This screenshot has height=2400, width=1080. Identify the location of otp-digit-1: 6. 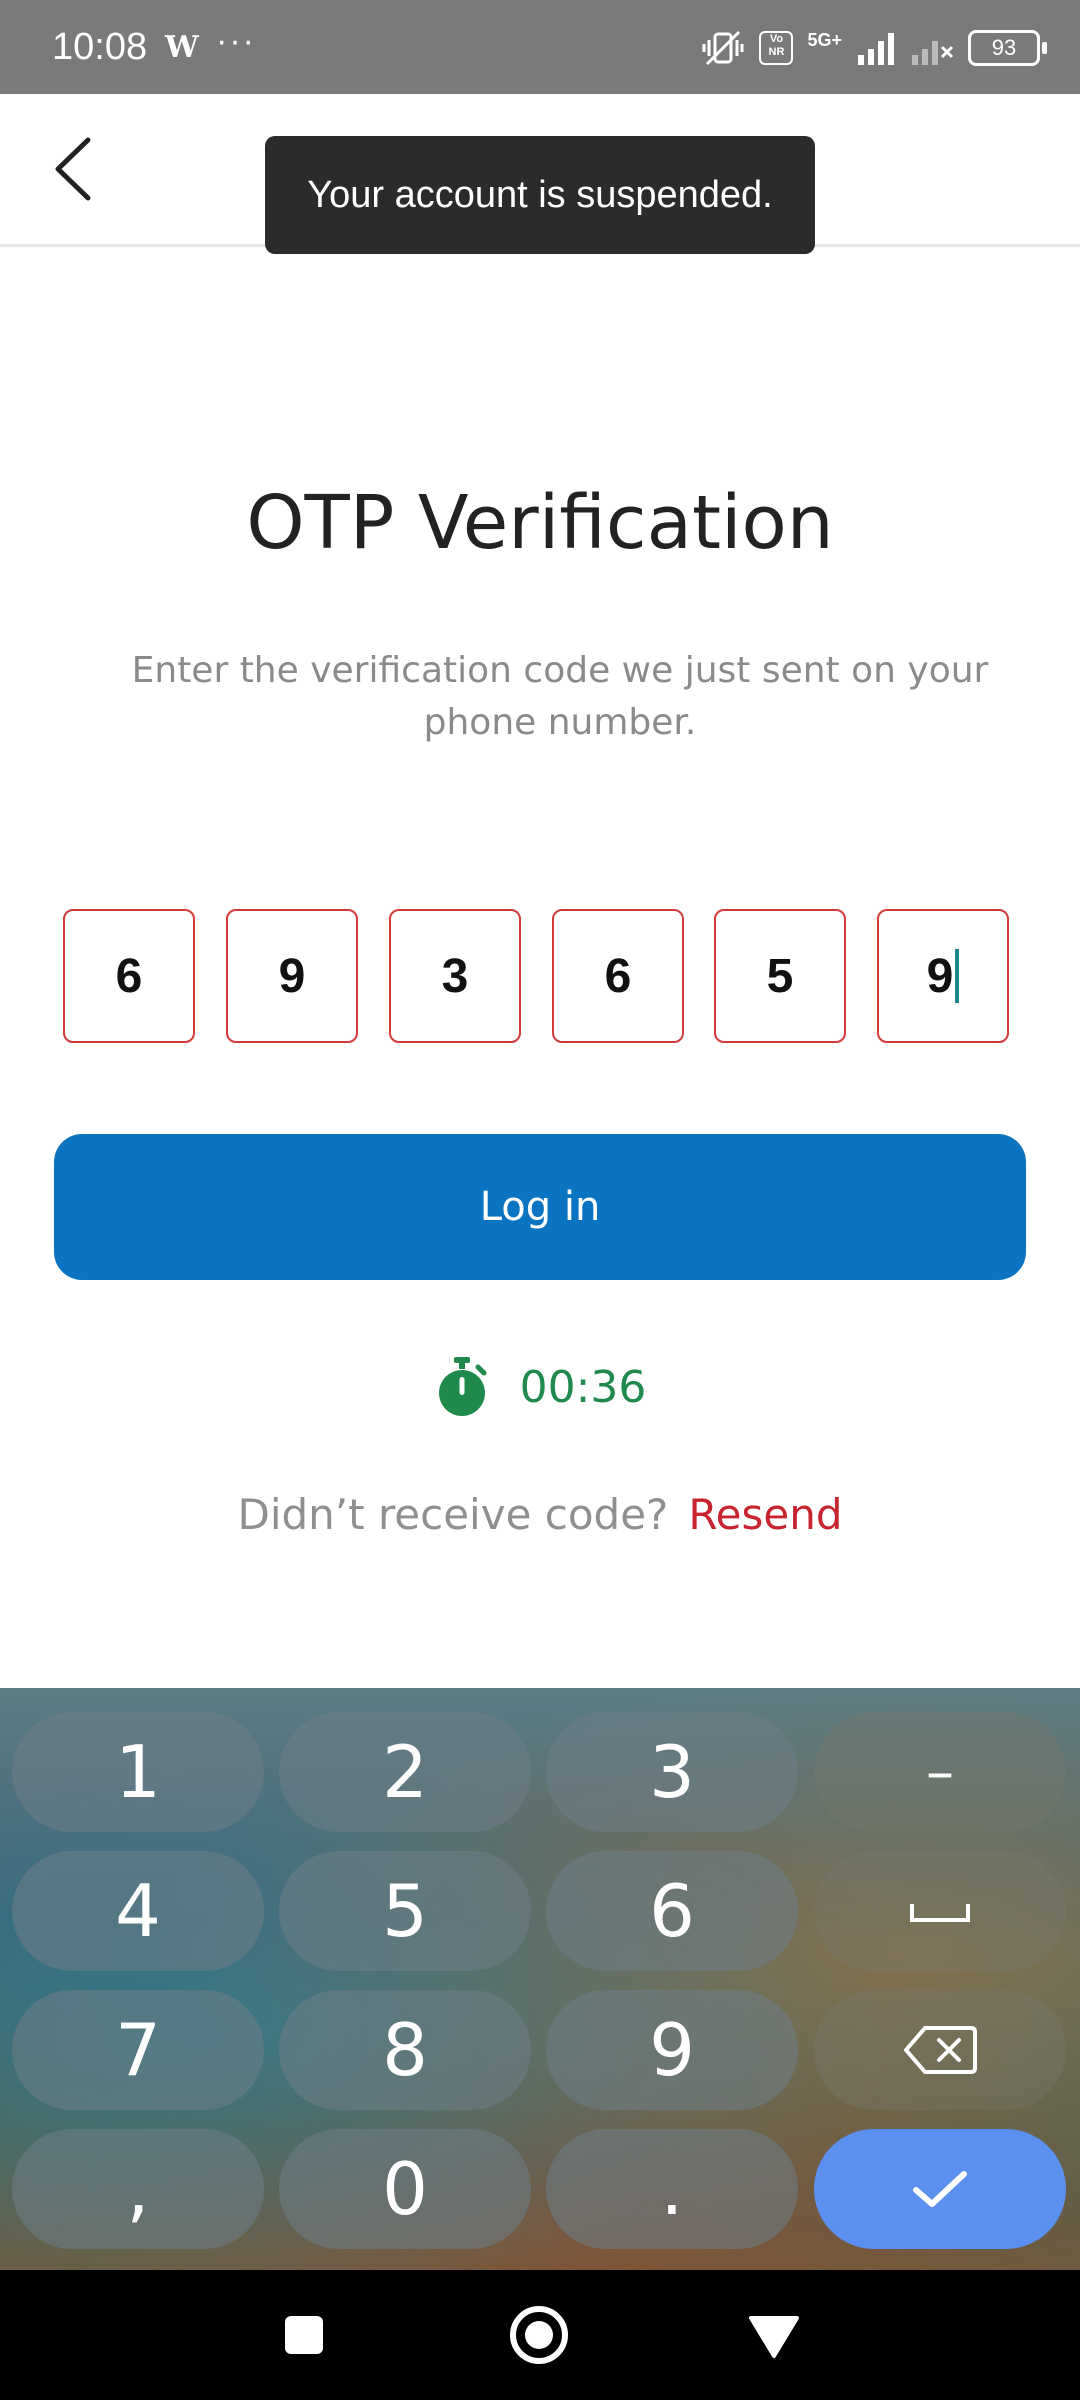
(129, 976).